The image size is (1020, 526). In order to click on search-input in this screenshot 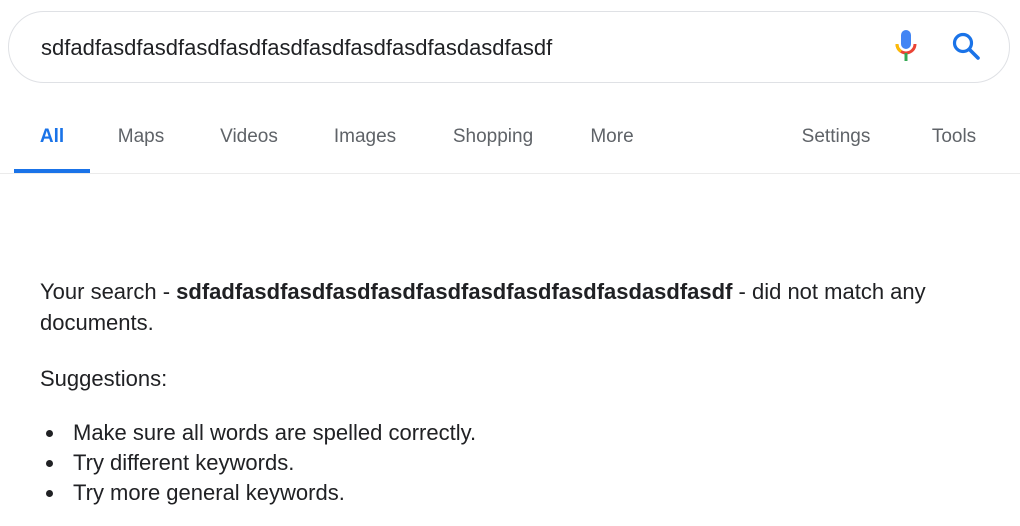, I will do `click(441, 48)`.